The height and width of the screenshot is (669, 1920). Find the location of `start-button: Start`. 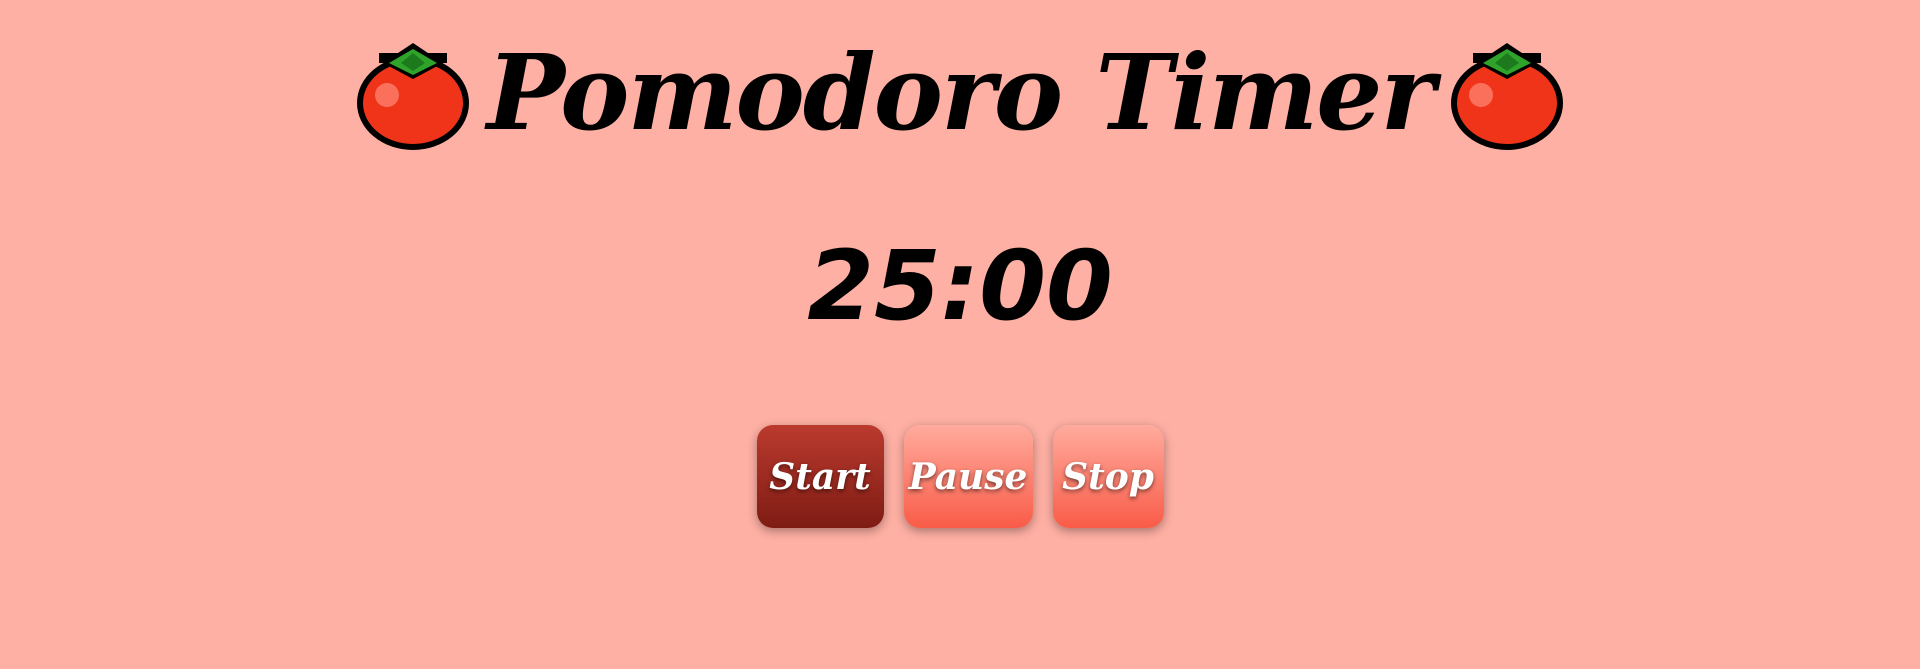

start-button: Start is located at coordinates (820, 476).